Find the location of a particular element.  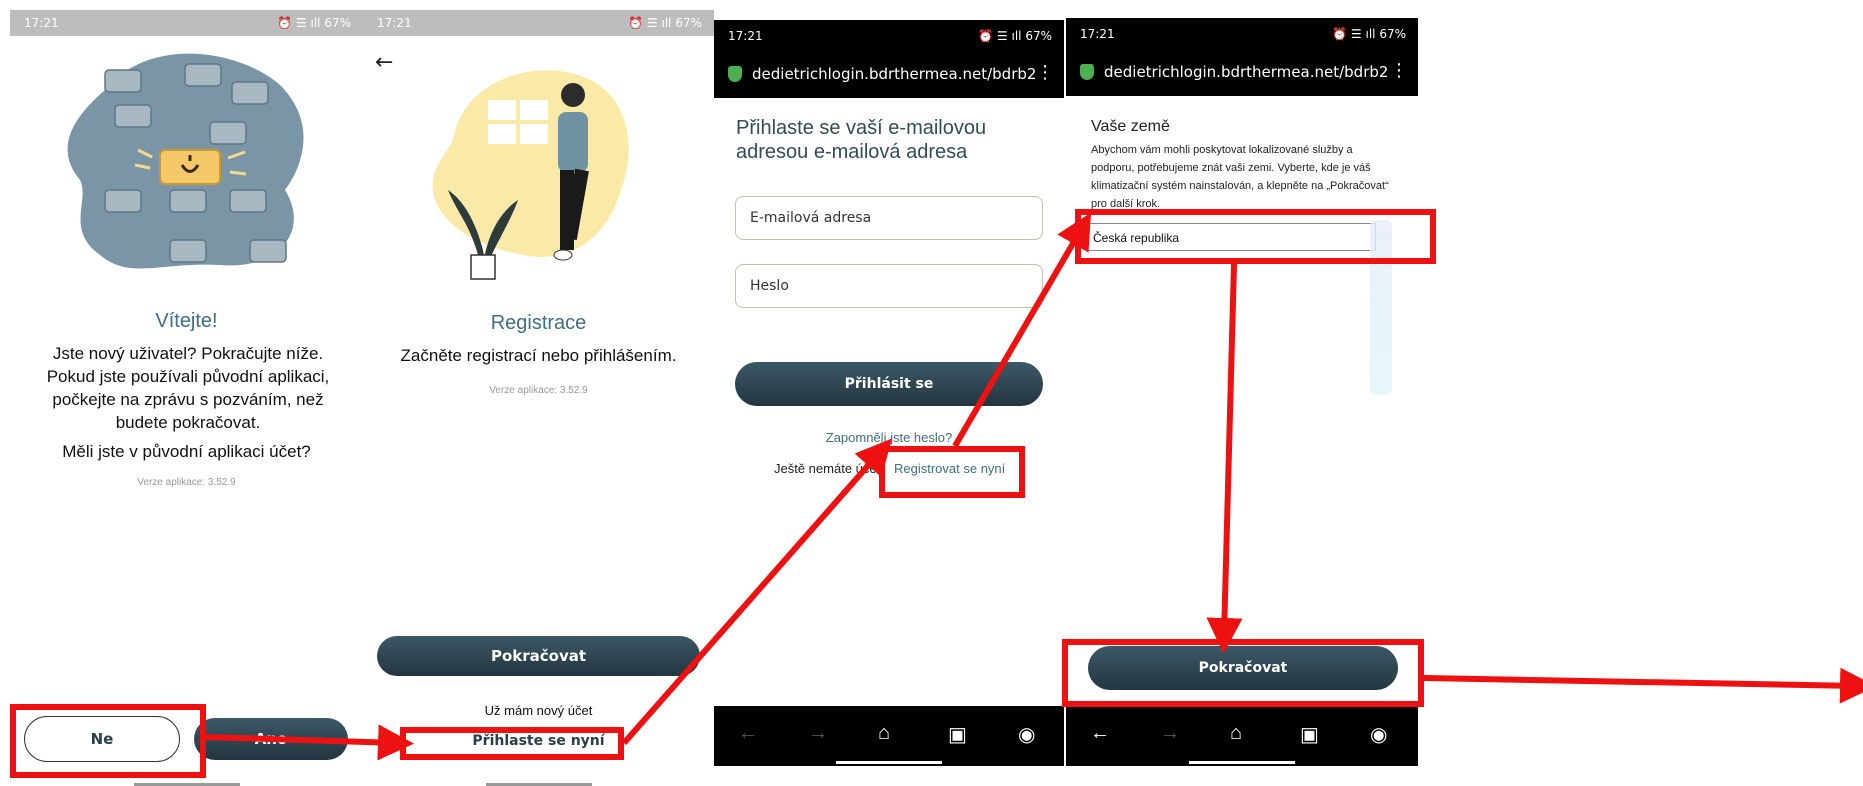

arrow-to-register-now is located at coordinates (756, 591).